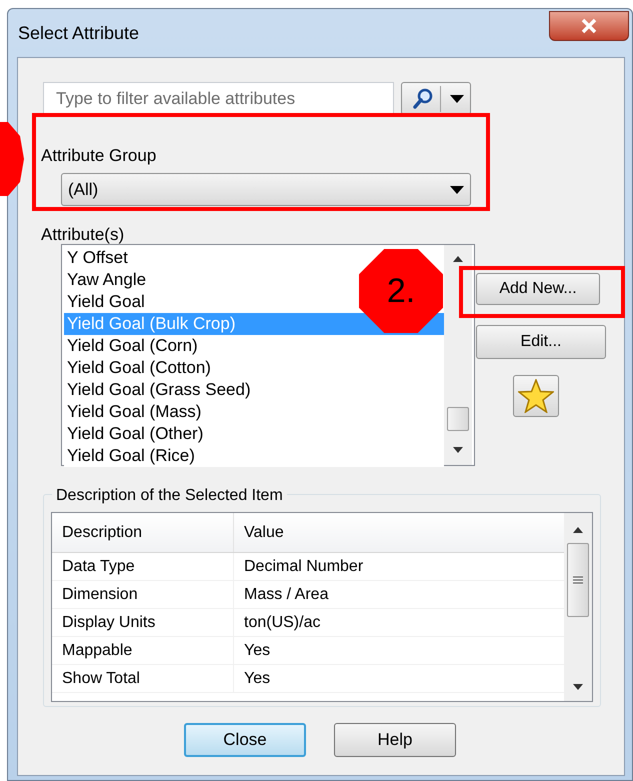  What do you see at coordinates (139, 368) in the screenshot?
I see `attribute-list-item: Yield Goal (Cotton)` at bounding box center [139, 368].